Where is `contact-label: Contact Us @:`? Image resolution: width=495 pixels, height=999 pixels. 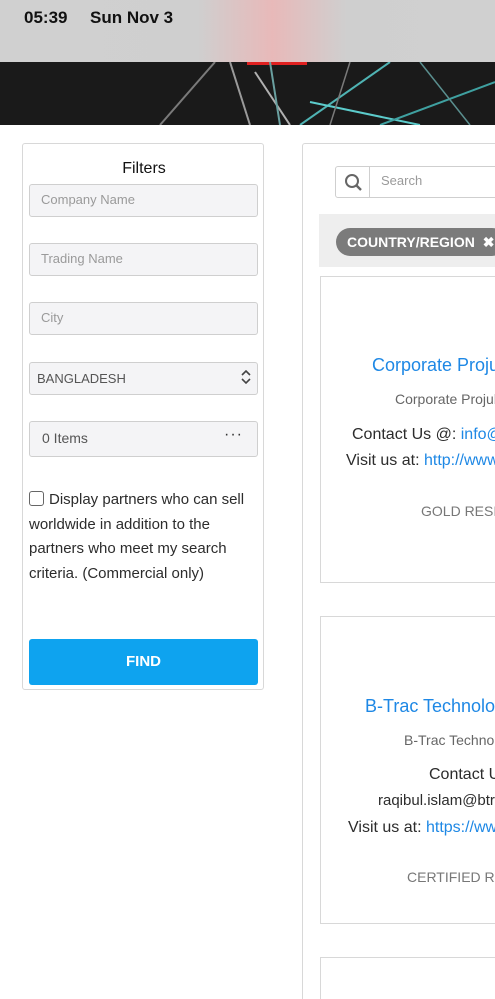
contact-label: Contact Us @: is located at coordinates (404, 434).